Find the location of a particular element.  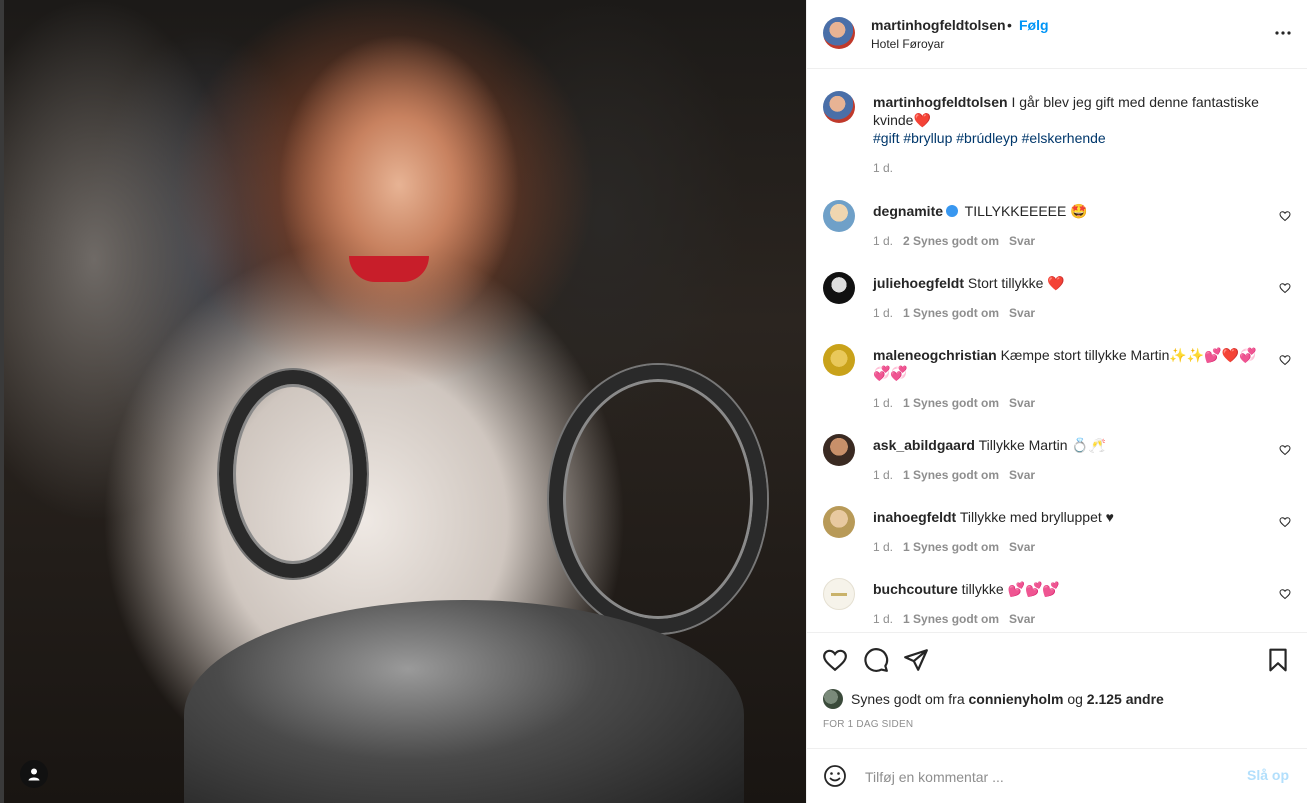

caption-username: martinhogfeldtolsen is located at coordinates (940, 102).